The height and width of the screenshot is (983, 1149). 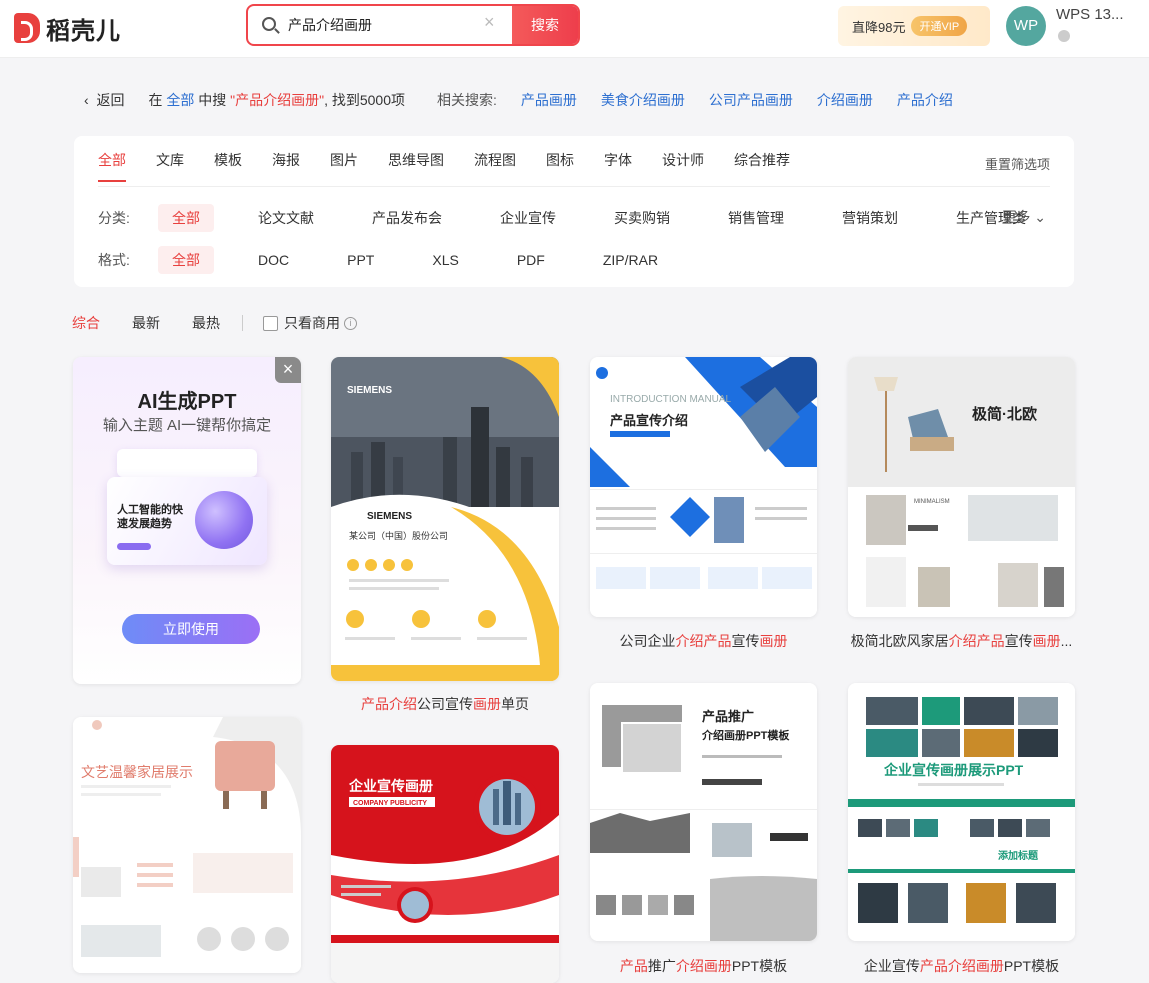 I want to click on caption-segment: 公司宣传, so click(x=445, y=704).